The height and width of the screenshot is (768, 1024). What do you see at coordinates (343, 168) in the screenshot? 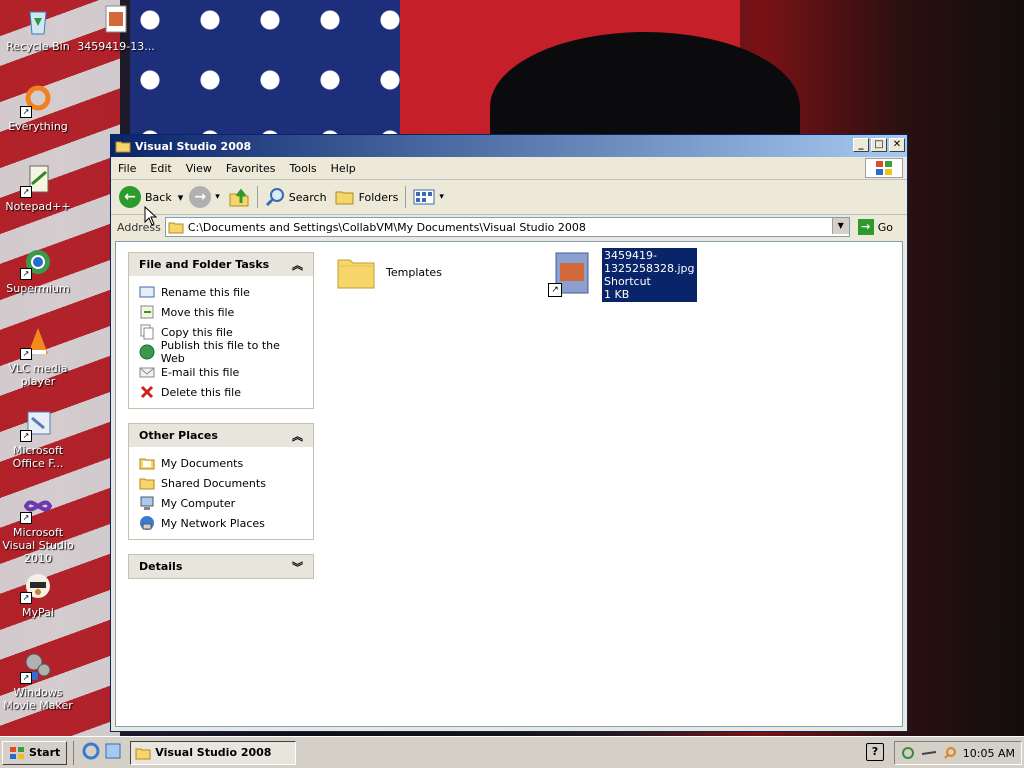
I see `menu-help: Help` at bounding box center [343, 168].